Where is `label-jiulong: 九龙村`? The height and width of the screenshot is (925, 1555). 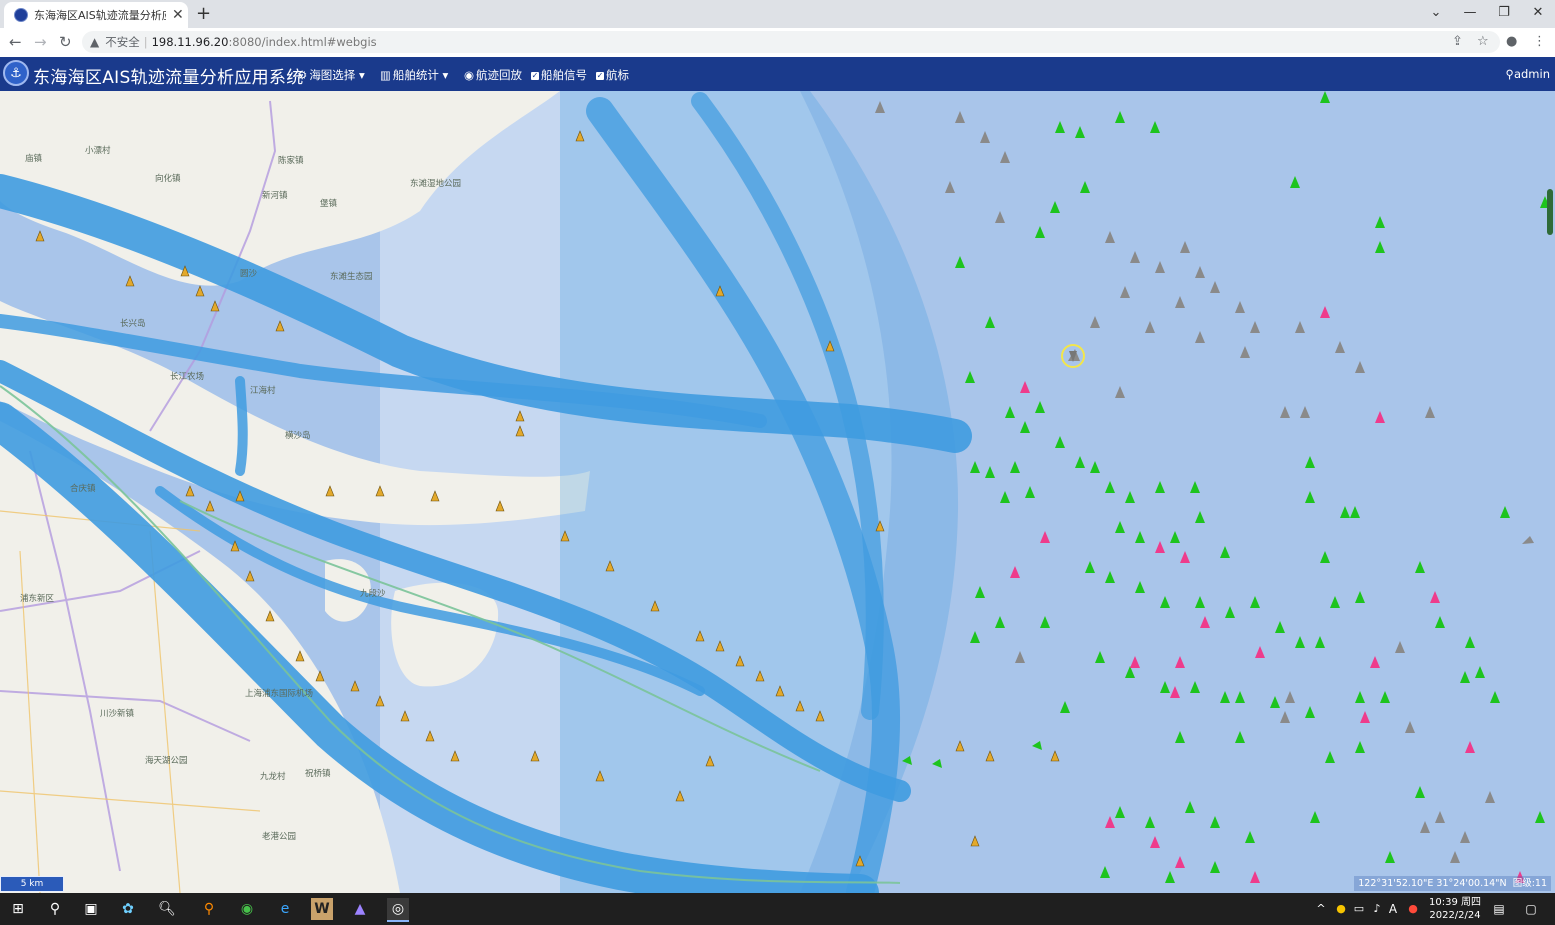 label-jiulong: 九龙村 is located at coordinates (273, 776).